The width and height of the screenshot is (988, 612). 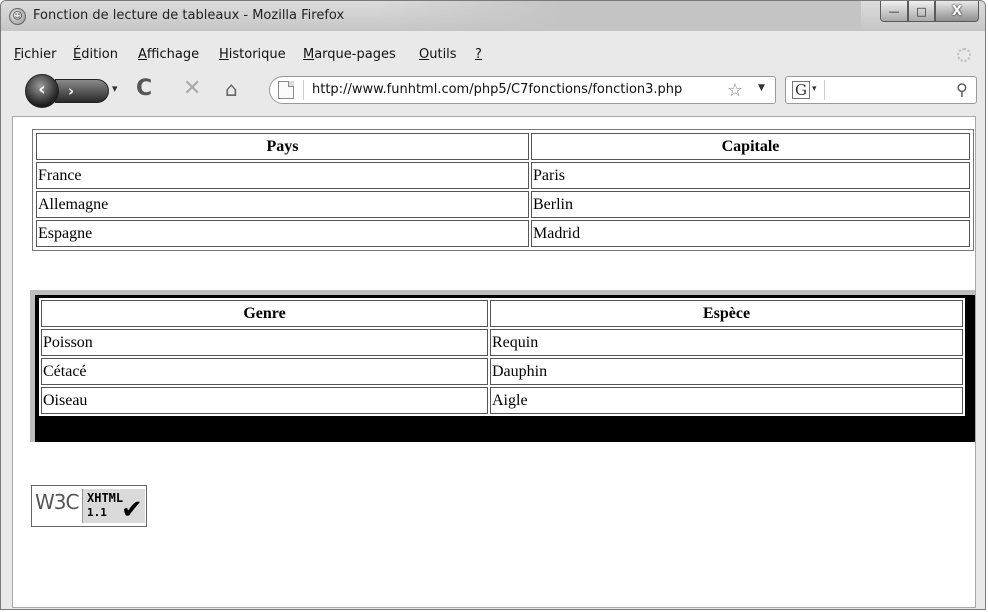 I want to click on menu-label: dition, so click(x=99, y=54).